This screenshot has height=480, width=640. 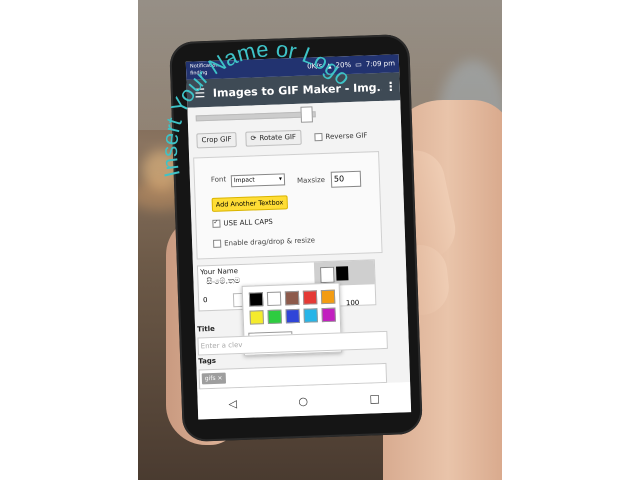 I want to click on tag-chip: gifs ×, so click(x=213, y=378).